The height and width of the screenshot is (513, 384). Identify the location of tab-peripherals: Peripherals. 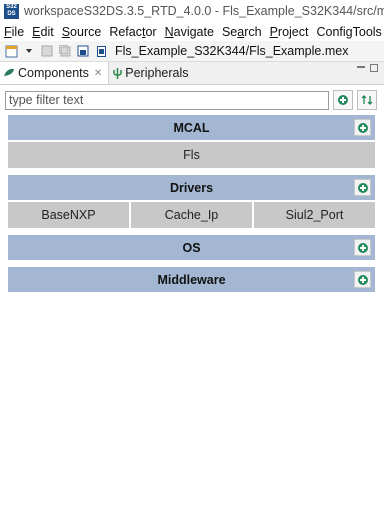
(151, 73).